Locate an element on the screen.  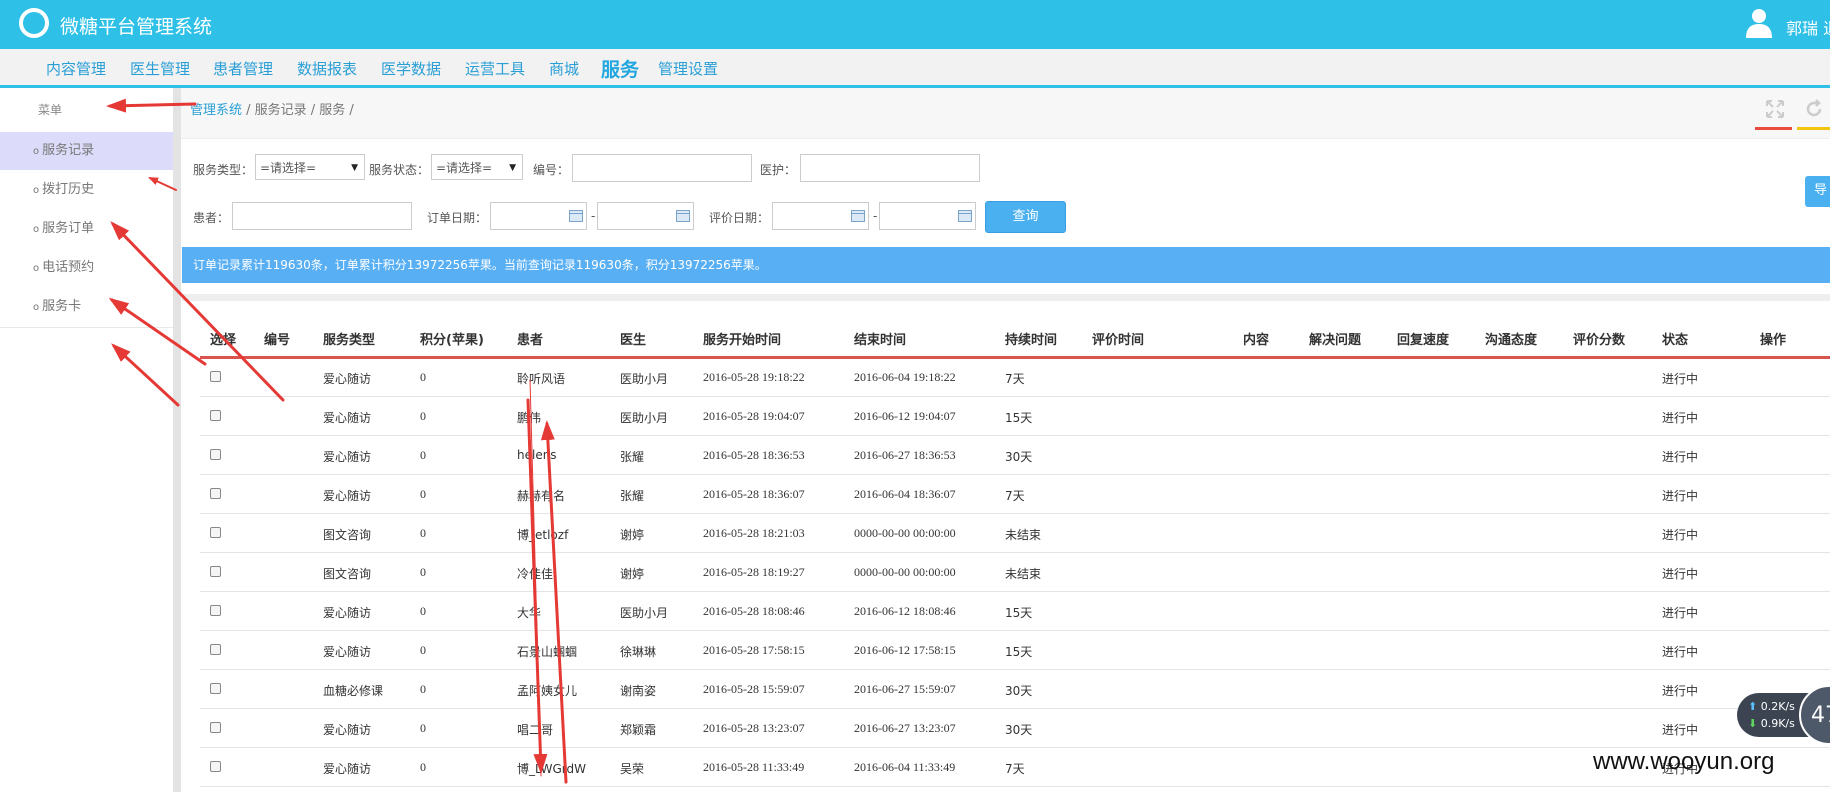
end-time-cell: 2016-06-04 19:18:22 is located at coordinates (905, 377).